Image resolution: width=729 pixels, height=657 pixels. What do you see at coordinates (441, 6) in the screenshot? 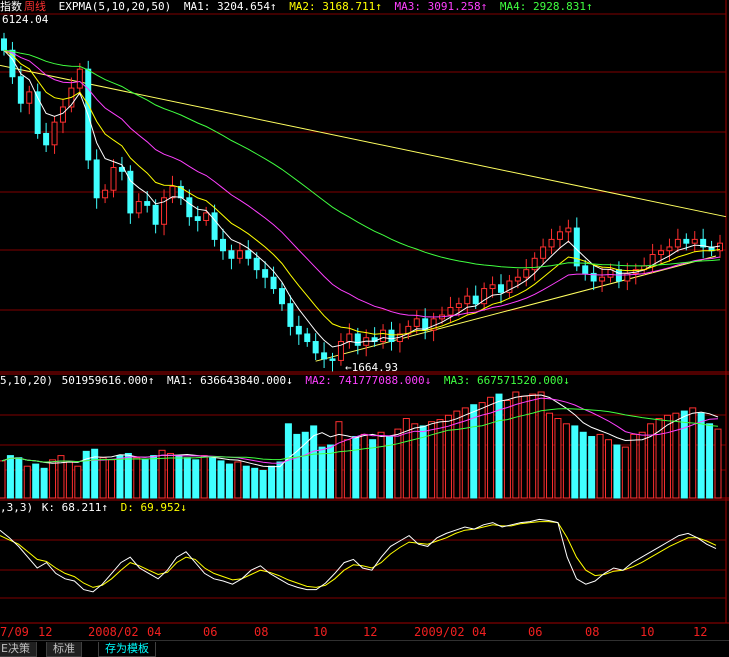
I see `ma3-value: MA3: 3091.258↑` at bounding box center [441, 6].